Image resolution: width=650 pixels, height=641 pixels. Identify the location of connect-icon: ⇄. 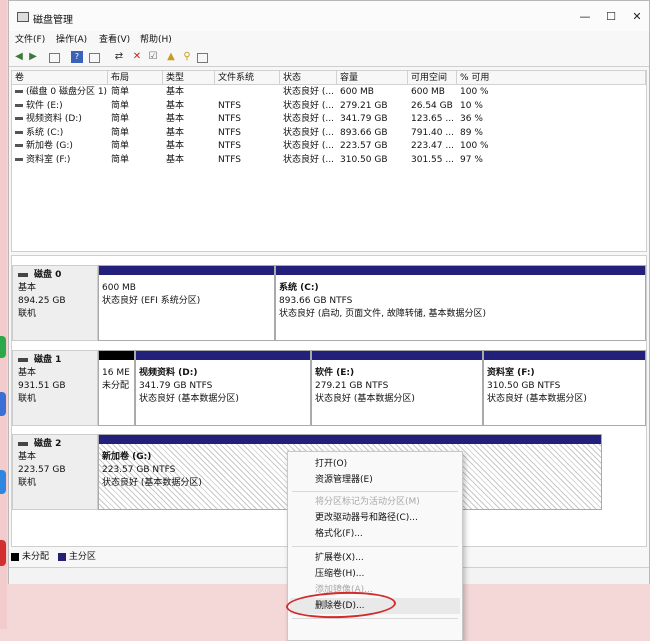
(119, 57).